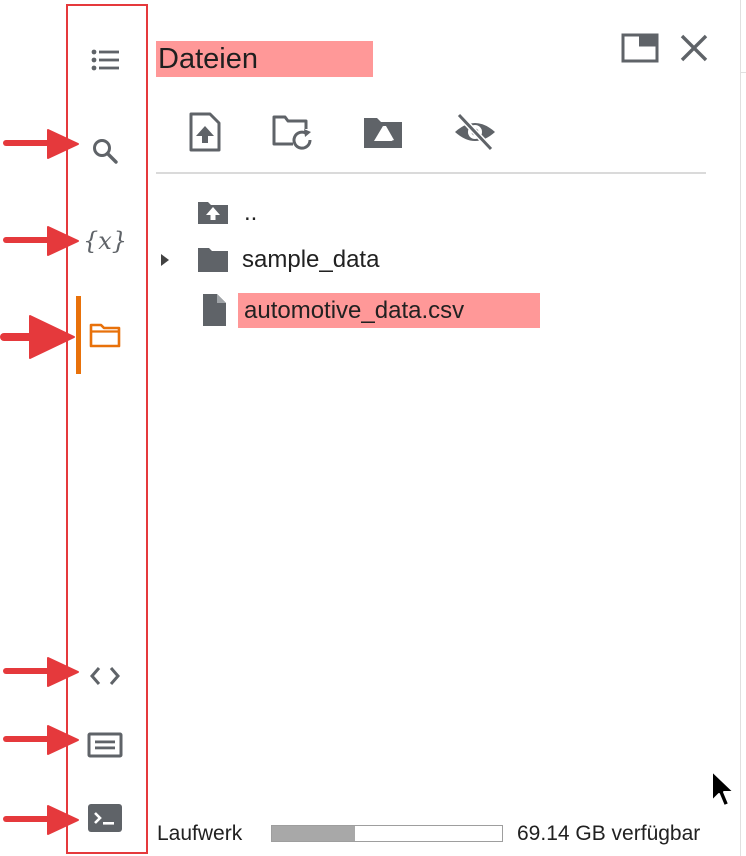  Describe the element at coordinates (213, 213) in the screenshot. I see `folder-up-icon` at that location.